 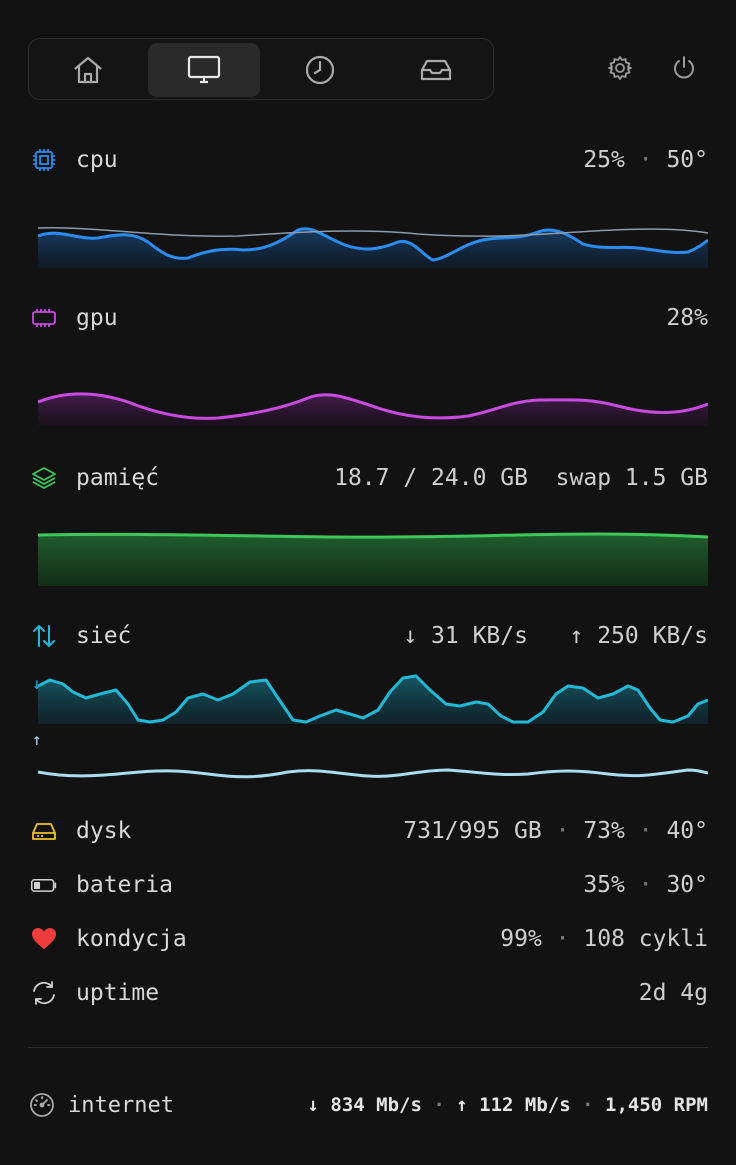 I want to click on internet-value: ↓ 834 Mb/s · ↑ 112 Mb/s · 1,450 RPM, so click(x=508, y=1105).